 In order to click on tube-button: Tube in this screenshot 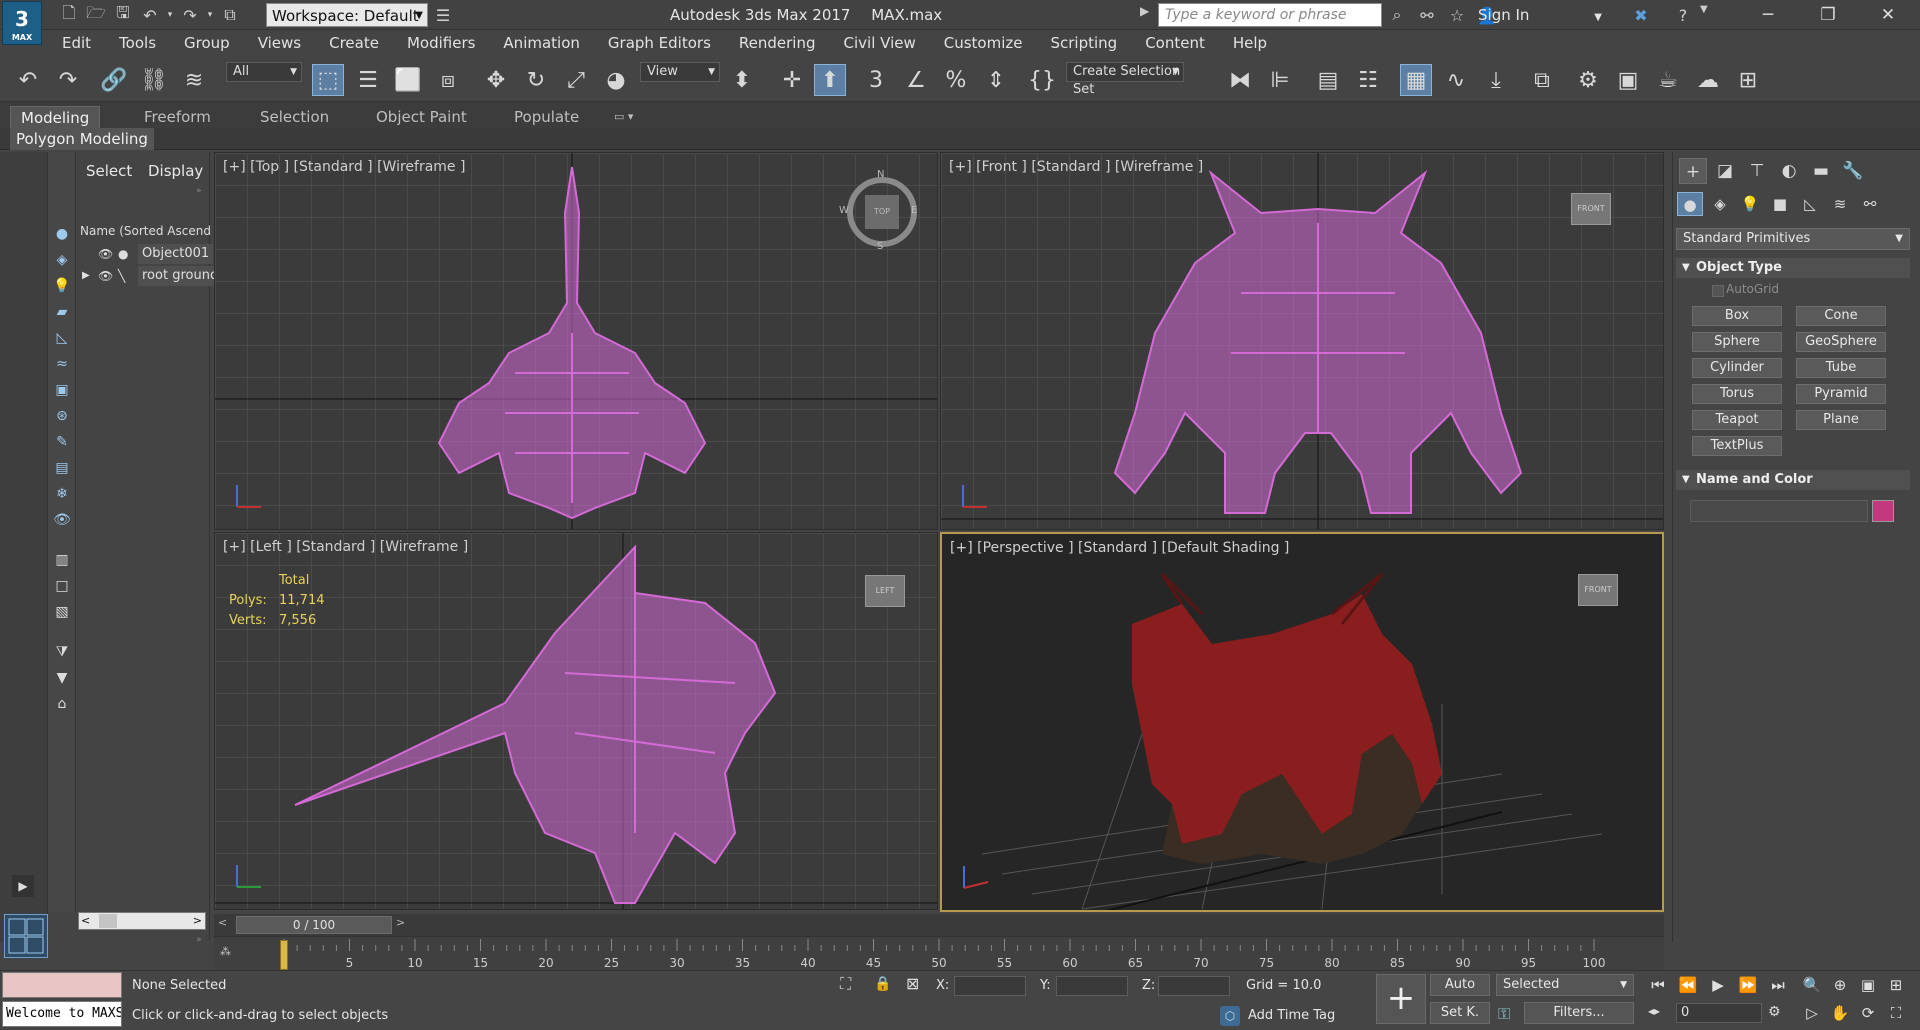, I will do `click(1841, 368)`.